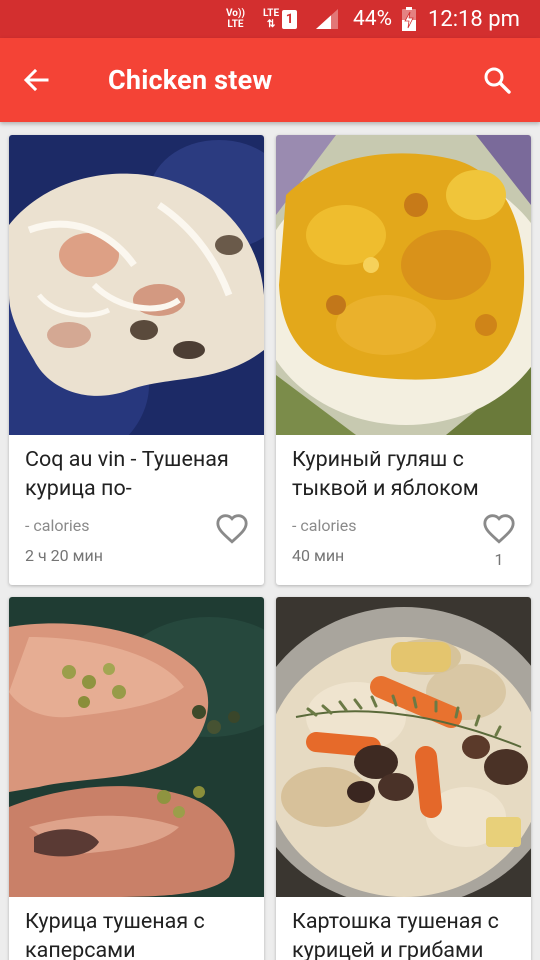  I want to click on search-button, so click(497, 80).